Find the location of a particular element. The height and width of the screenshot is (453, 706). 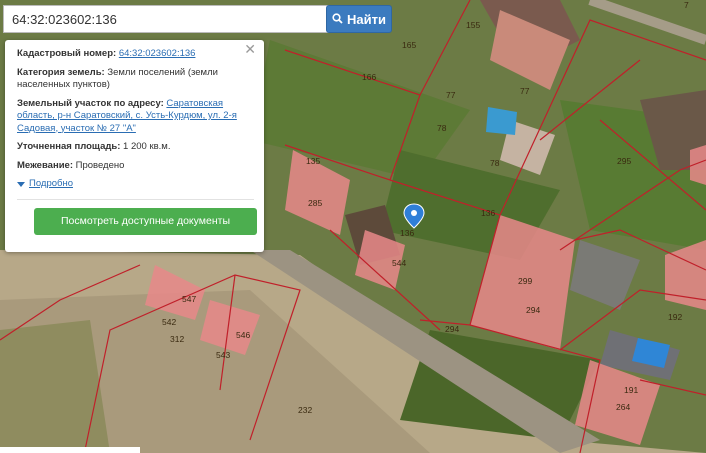

survey-label: Межевание: is located at coordinates (45, 165).